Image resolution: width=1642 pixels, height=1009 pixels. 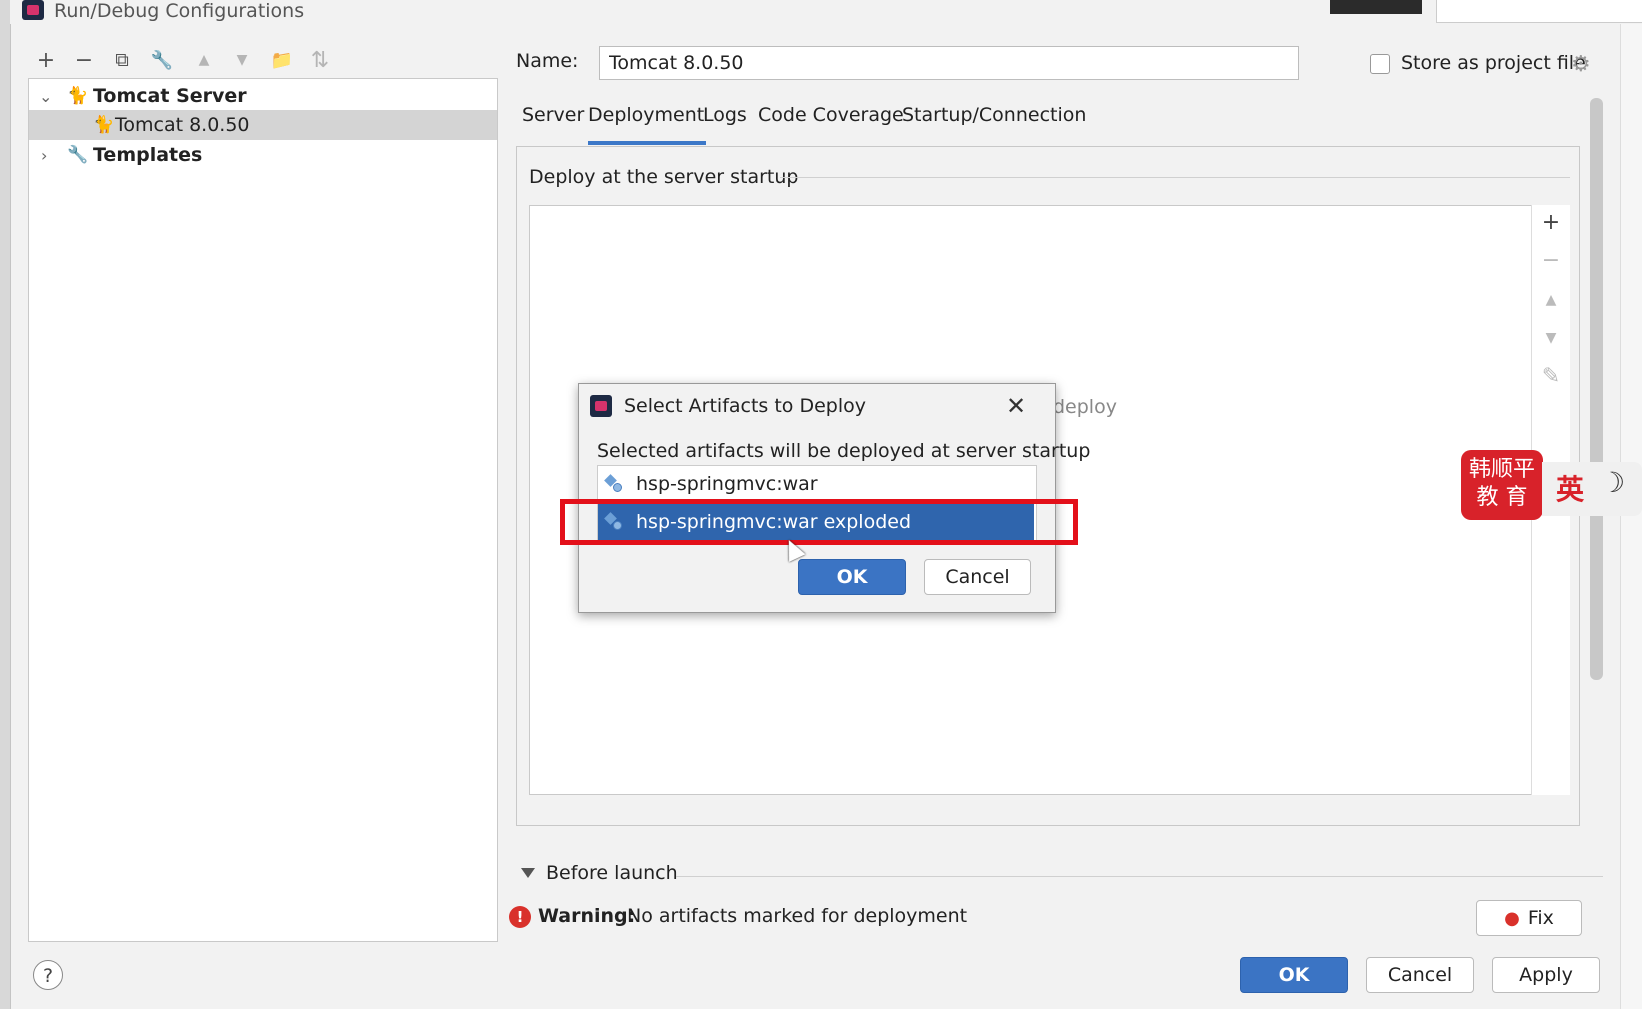 I want to click on move-up-button: ▲, so click(x=204, y=60).